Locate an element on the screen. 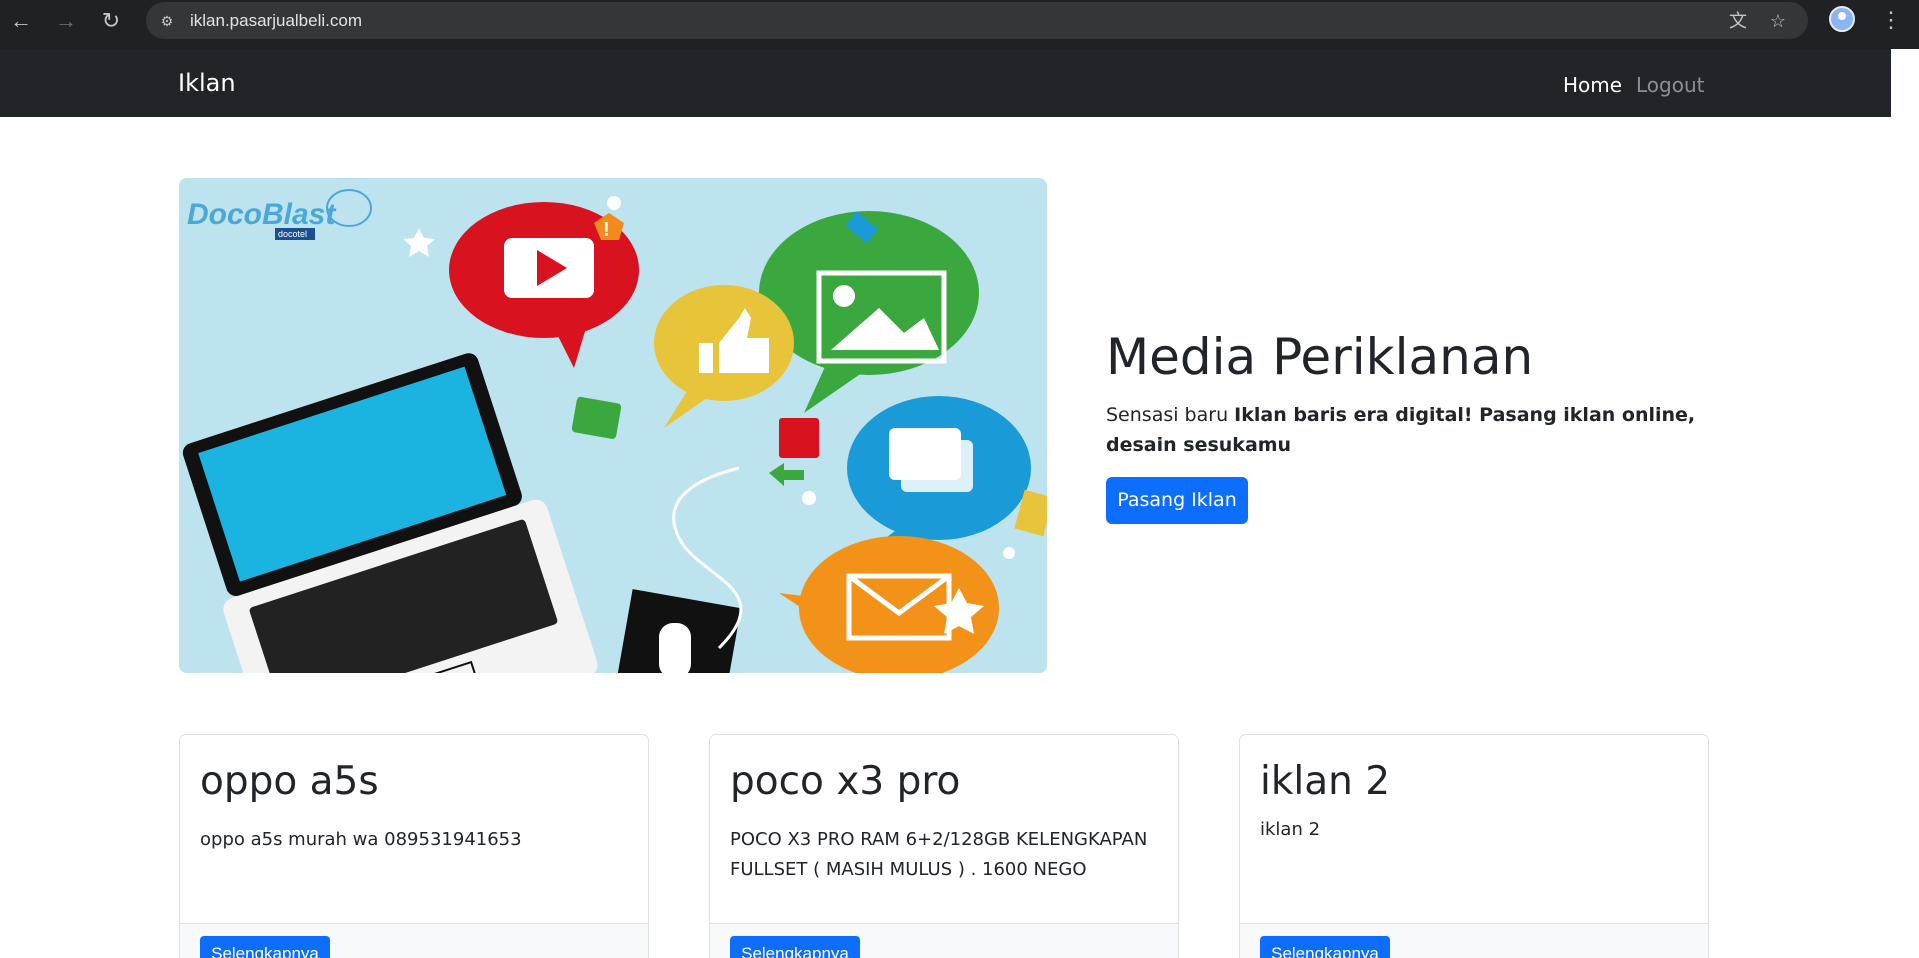  forward-icon: → is located at coordinates (66, 21).